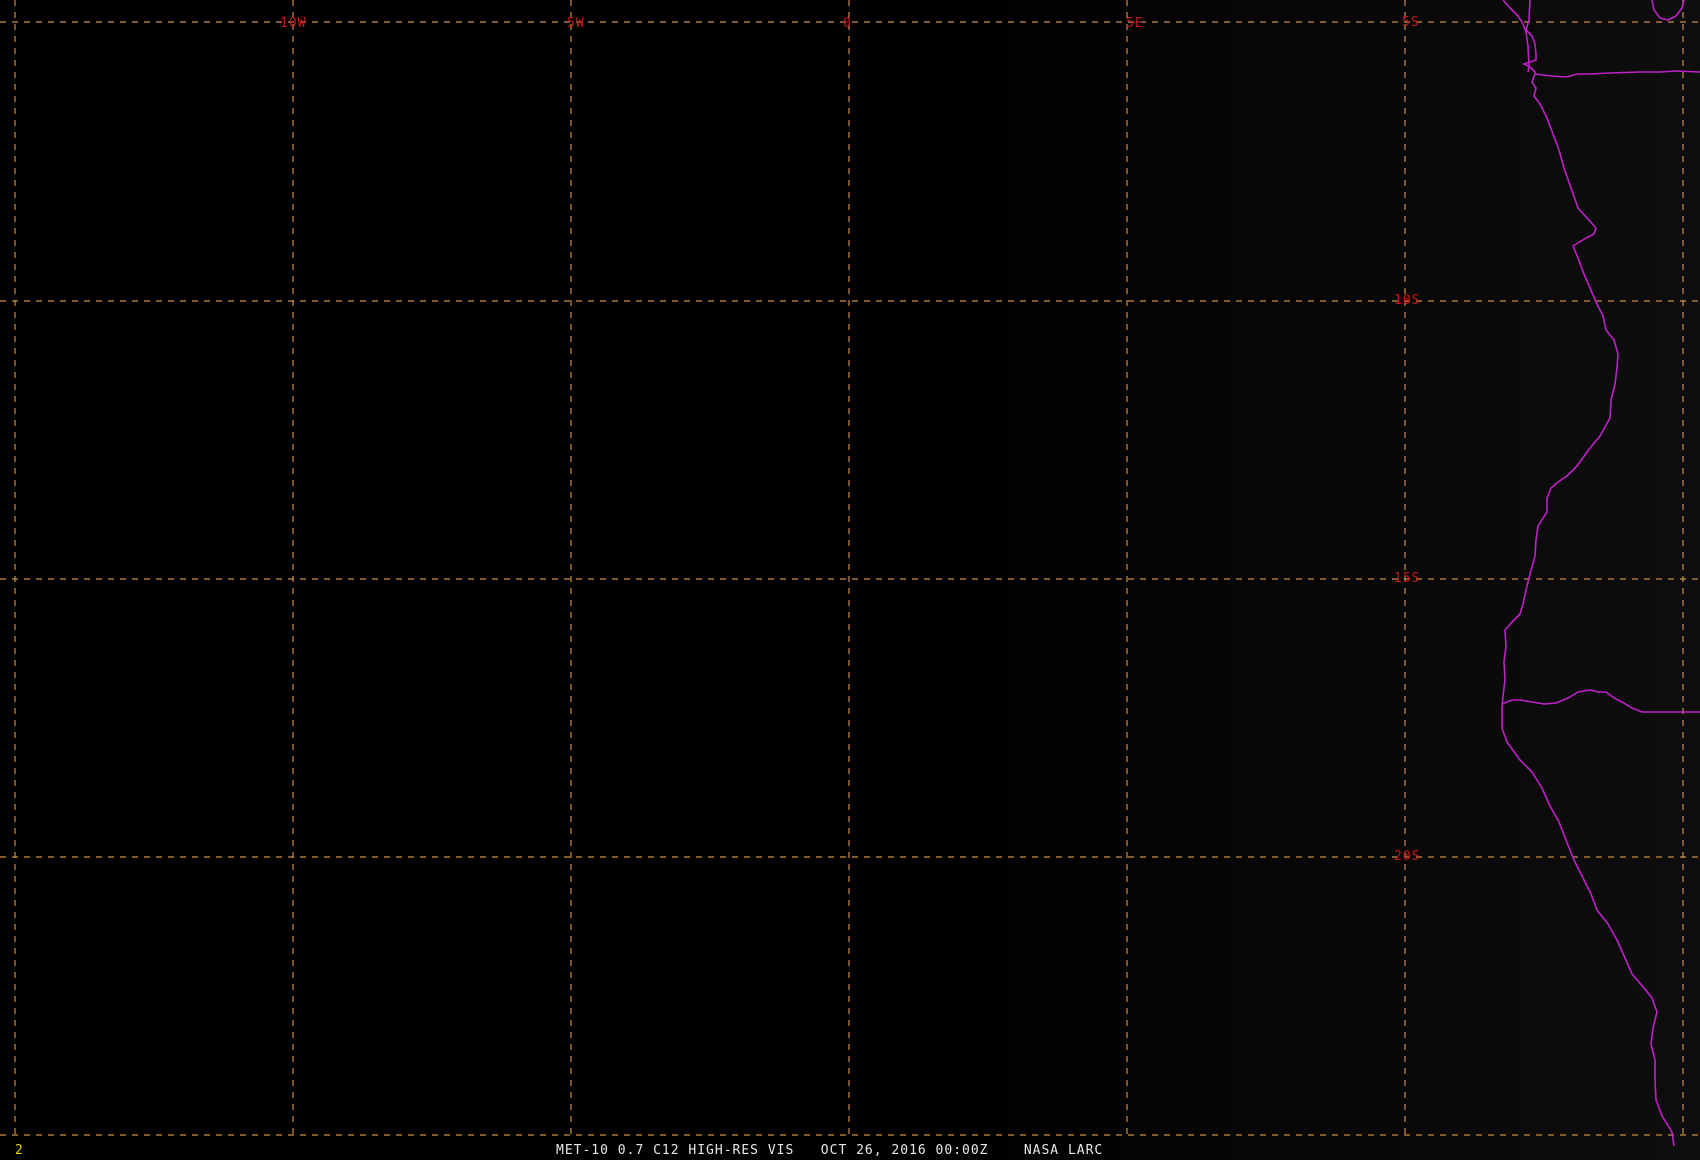 Image resolution: width=1700 pixels, height=1160 pixels. What do you see at coordinates (1407, 300) in the screenshot?
I see `latitude-label-10s: 10S` at bounding box center [1407, 300].